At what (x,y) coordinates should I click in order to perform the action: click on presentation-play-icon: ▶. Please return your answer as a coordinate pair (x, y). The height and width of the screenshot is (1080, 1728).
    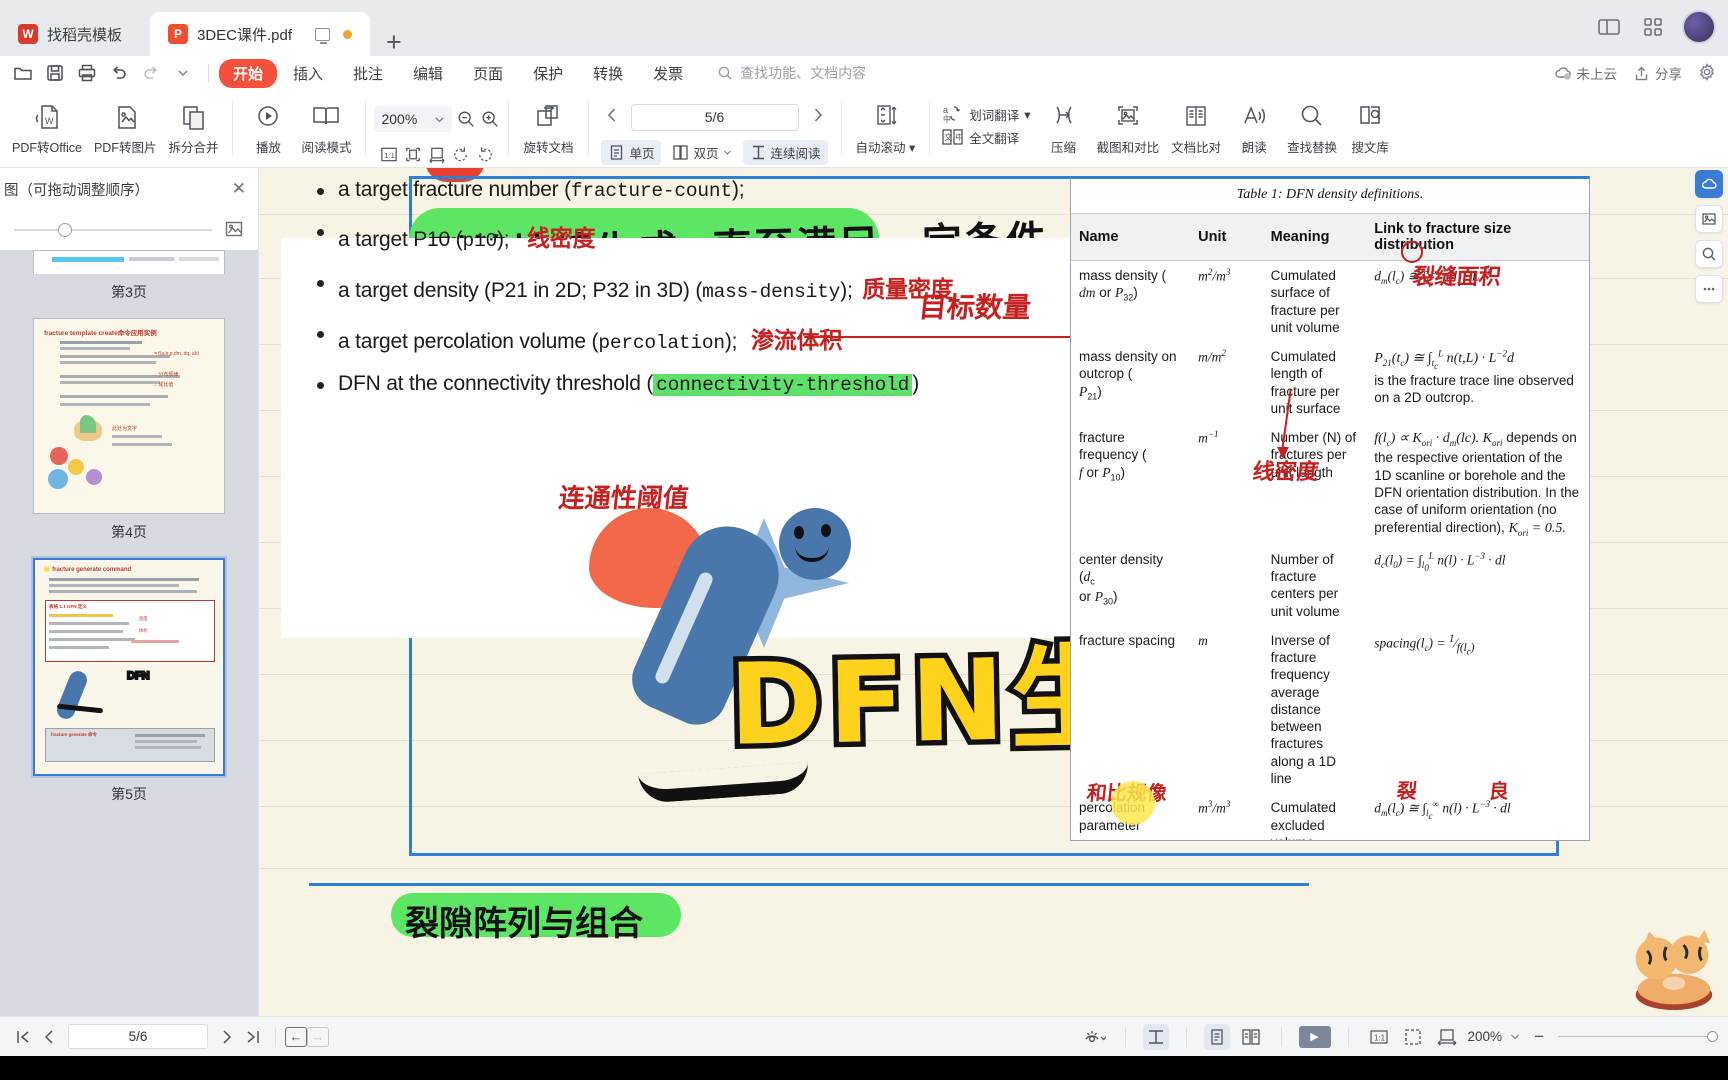
    Looking at the image, I should click on (1314, 1036).